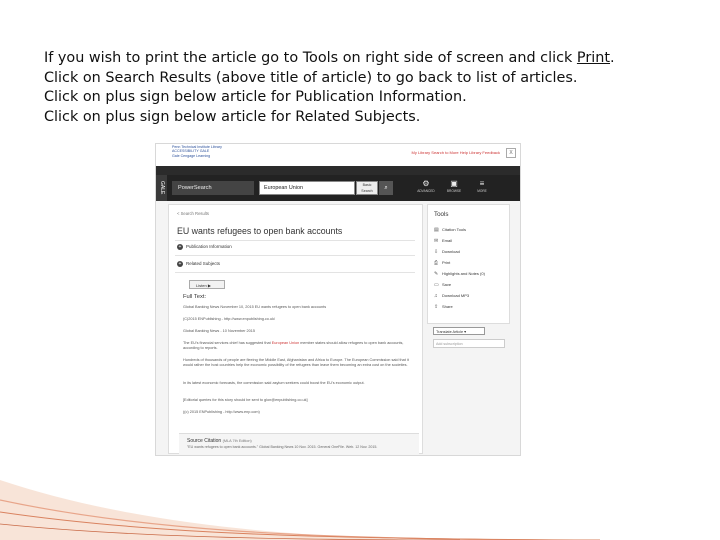 Image resolution: width=720 pixels, height=540 pixels. I want to click on tool-share: ⇪ Share, so click(470, 306).